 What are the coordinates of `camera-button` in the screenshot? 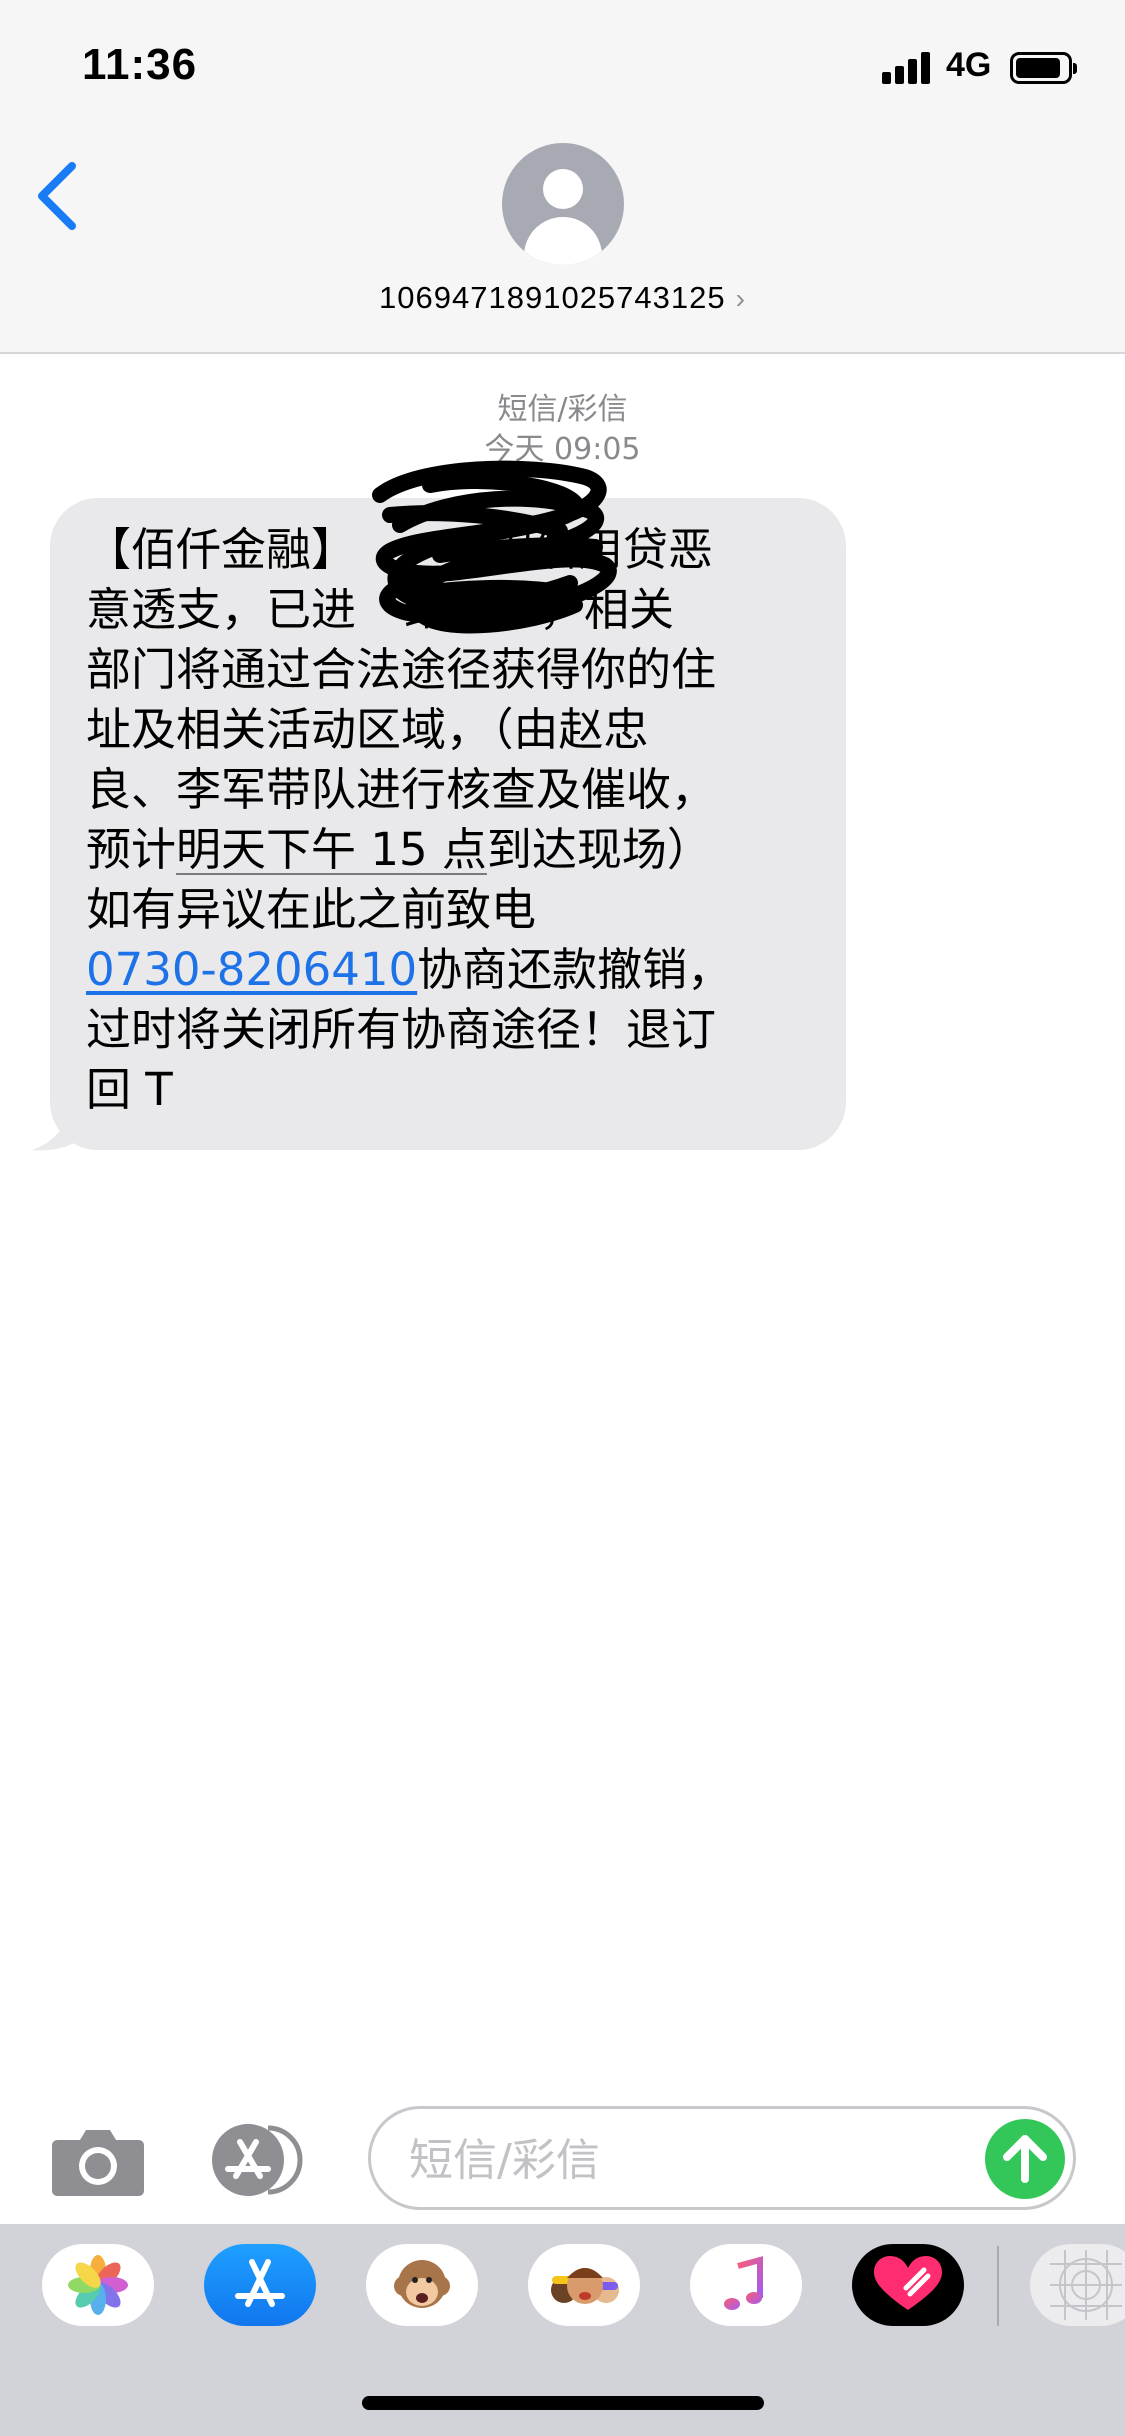 It's located at (98, 2160).